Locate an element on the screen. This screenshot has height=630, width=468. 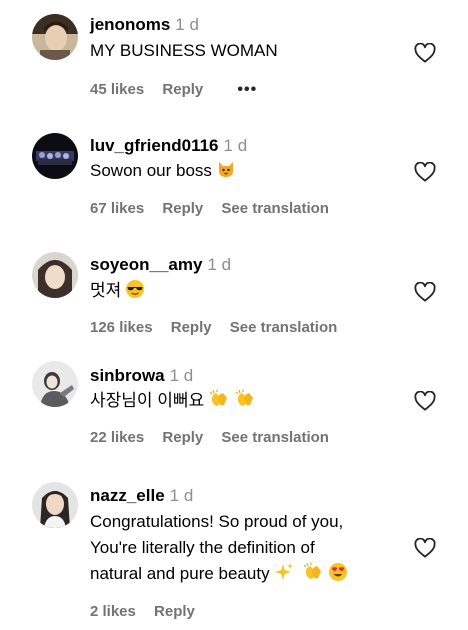
username: jenonoms is located at coordinates (130, 24).